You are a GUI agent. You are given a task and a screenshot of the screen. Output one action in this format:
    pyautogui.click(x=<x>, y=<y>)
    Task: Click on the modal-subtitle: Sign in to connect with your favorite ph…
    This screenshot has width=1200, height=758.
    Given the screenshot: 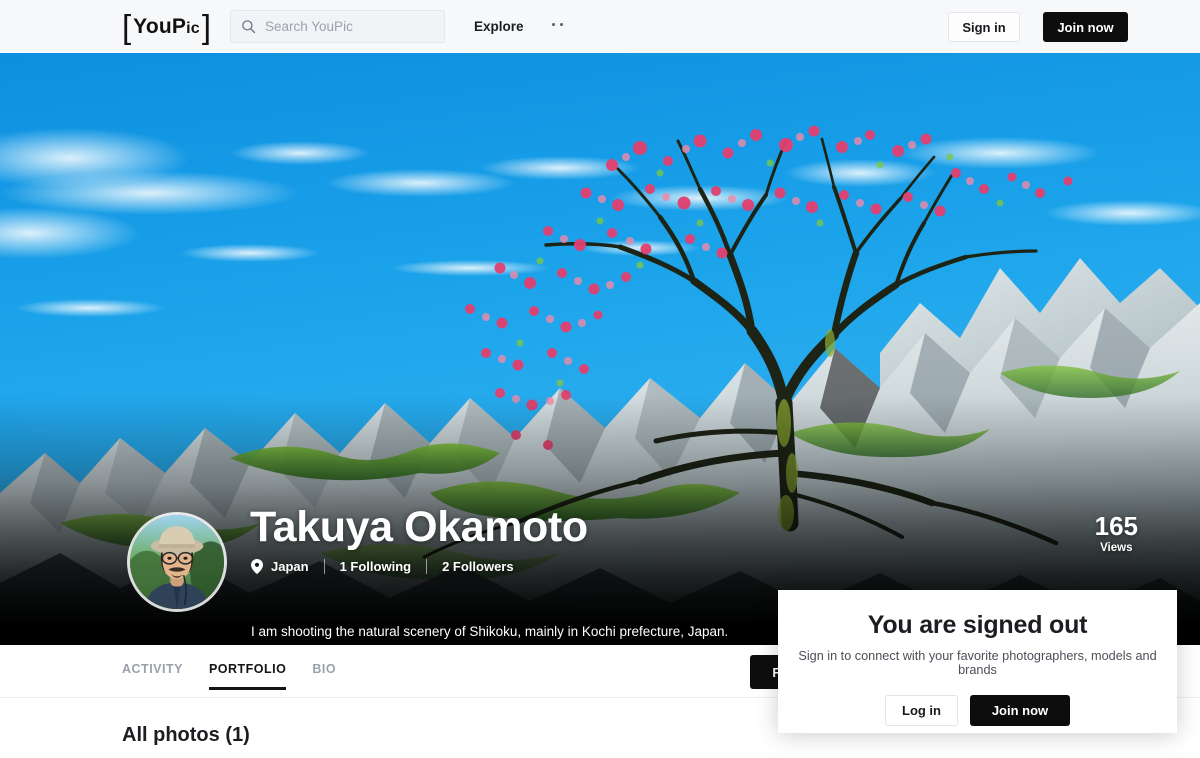 What is the action you would take?
    pyautogui.click(x=977, y=663)
    